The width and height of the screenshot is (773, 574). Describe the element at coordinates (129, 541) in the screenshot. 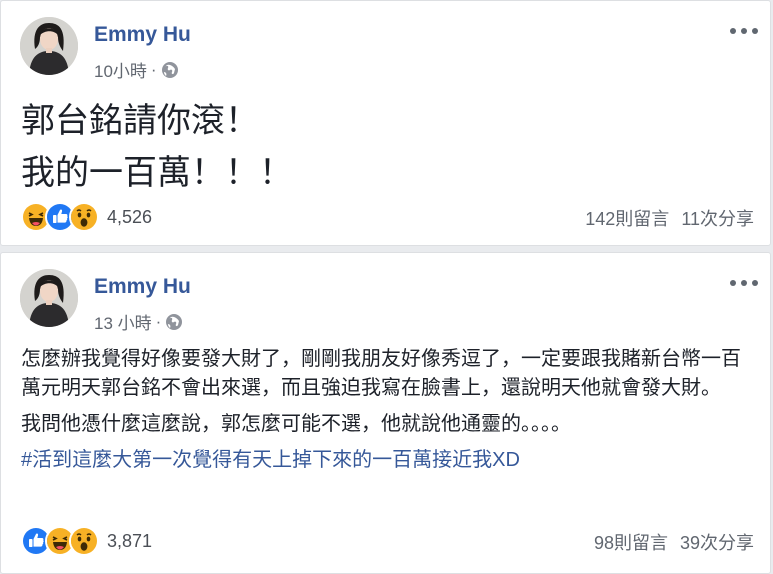

I see `reaction-count: 3,871` at that location.